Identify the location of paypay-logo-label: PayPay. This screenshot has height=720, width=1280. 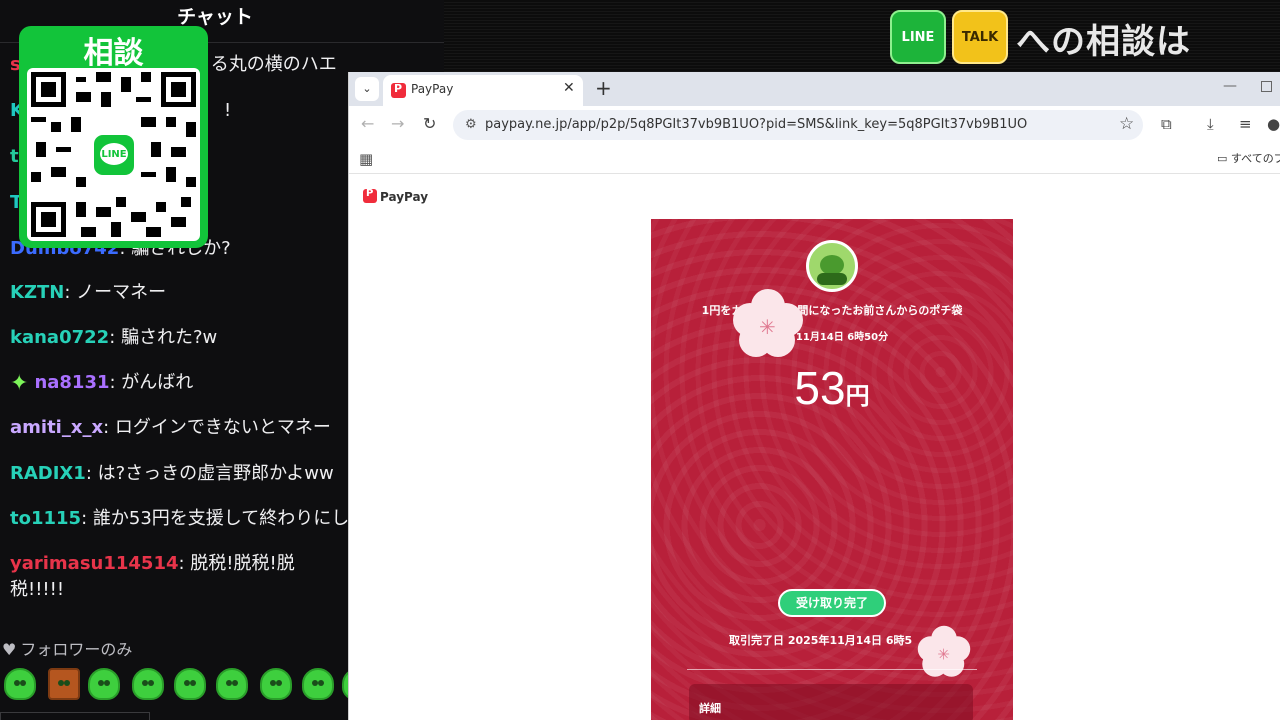
(404, 197).